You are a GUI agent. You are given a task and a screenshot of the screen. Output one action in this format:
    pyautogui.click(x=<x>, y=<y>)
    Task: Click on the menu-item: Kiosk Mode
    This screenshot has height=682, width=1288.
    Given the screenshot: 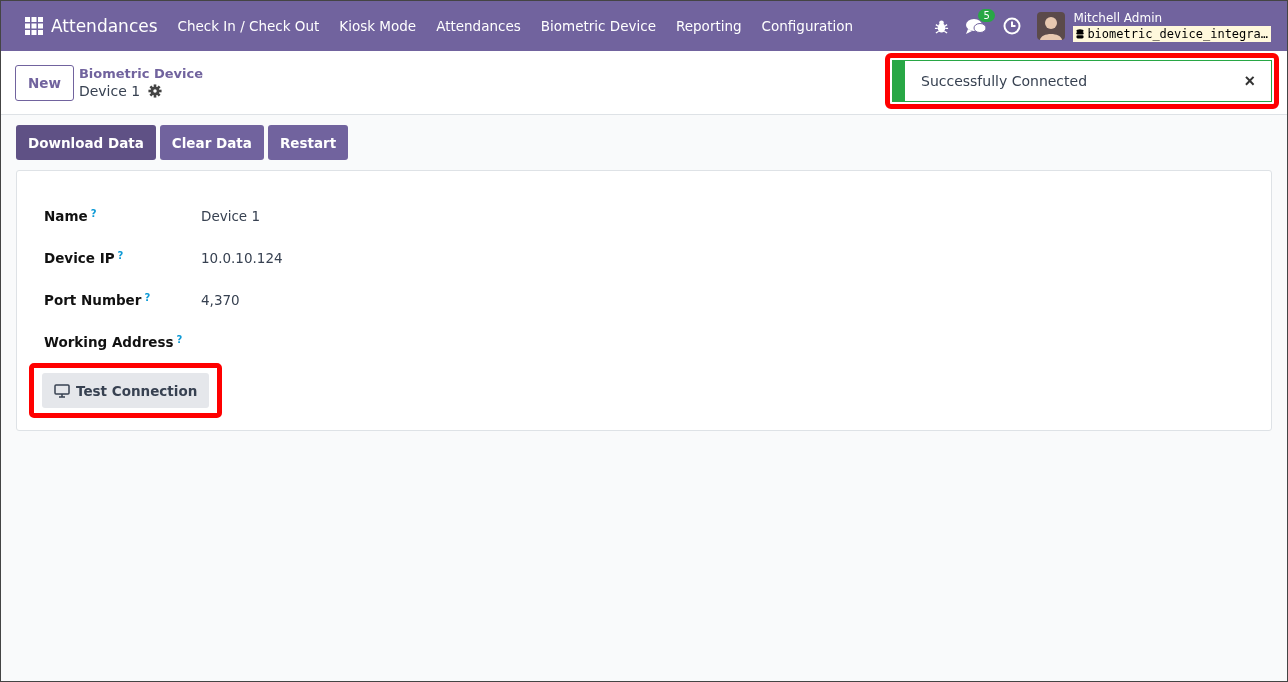 What is the action you would take?
    pyautogui.click(x=378, y=26)
    